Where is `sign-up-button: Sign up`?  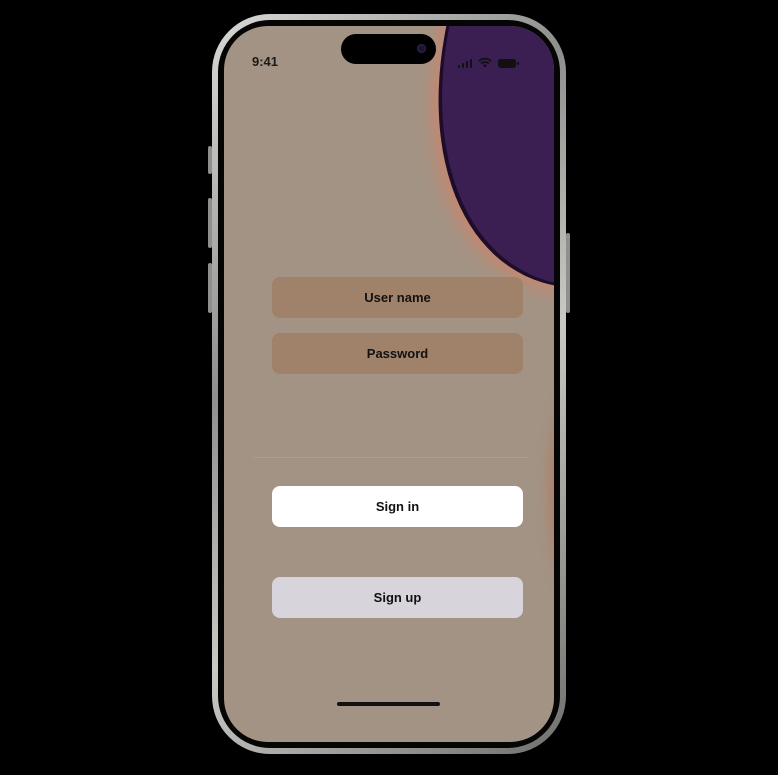
sign-up-button: Sign up is located at coordinates (397, 597).